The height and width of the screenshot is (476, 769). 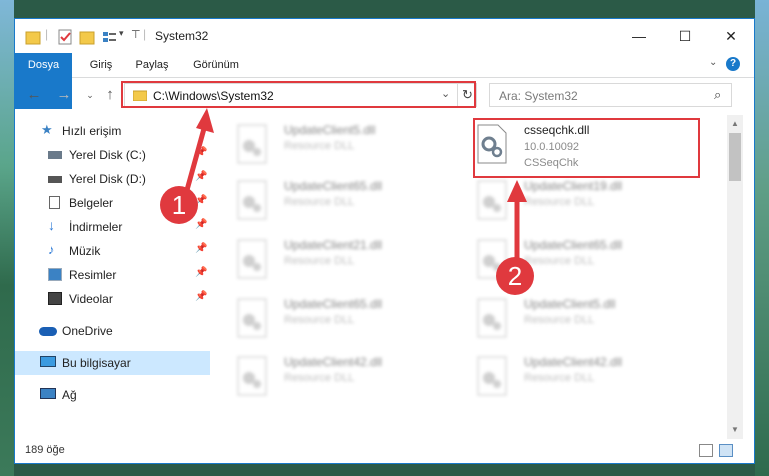 What do you see at coordinates (570, 304) in the screenshot?
I see `file-name: UpdateClient5.dll` at bounding box center [570, 304].